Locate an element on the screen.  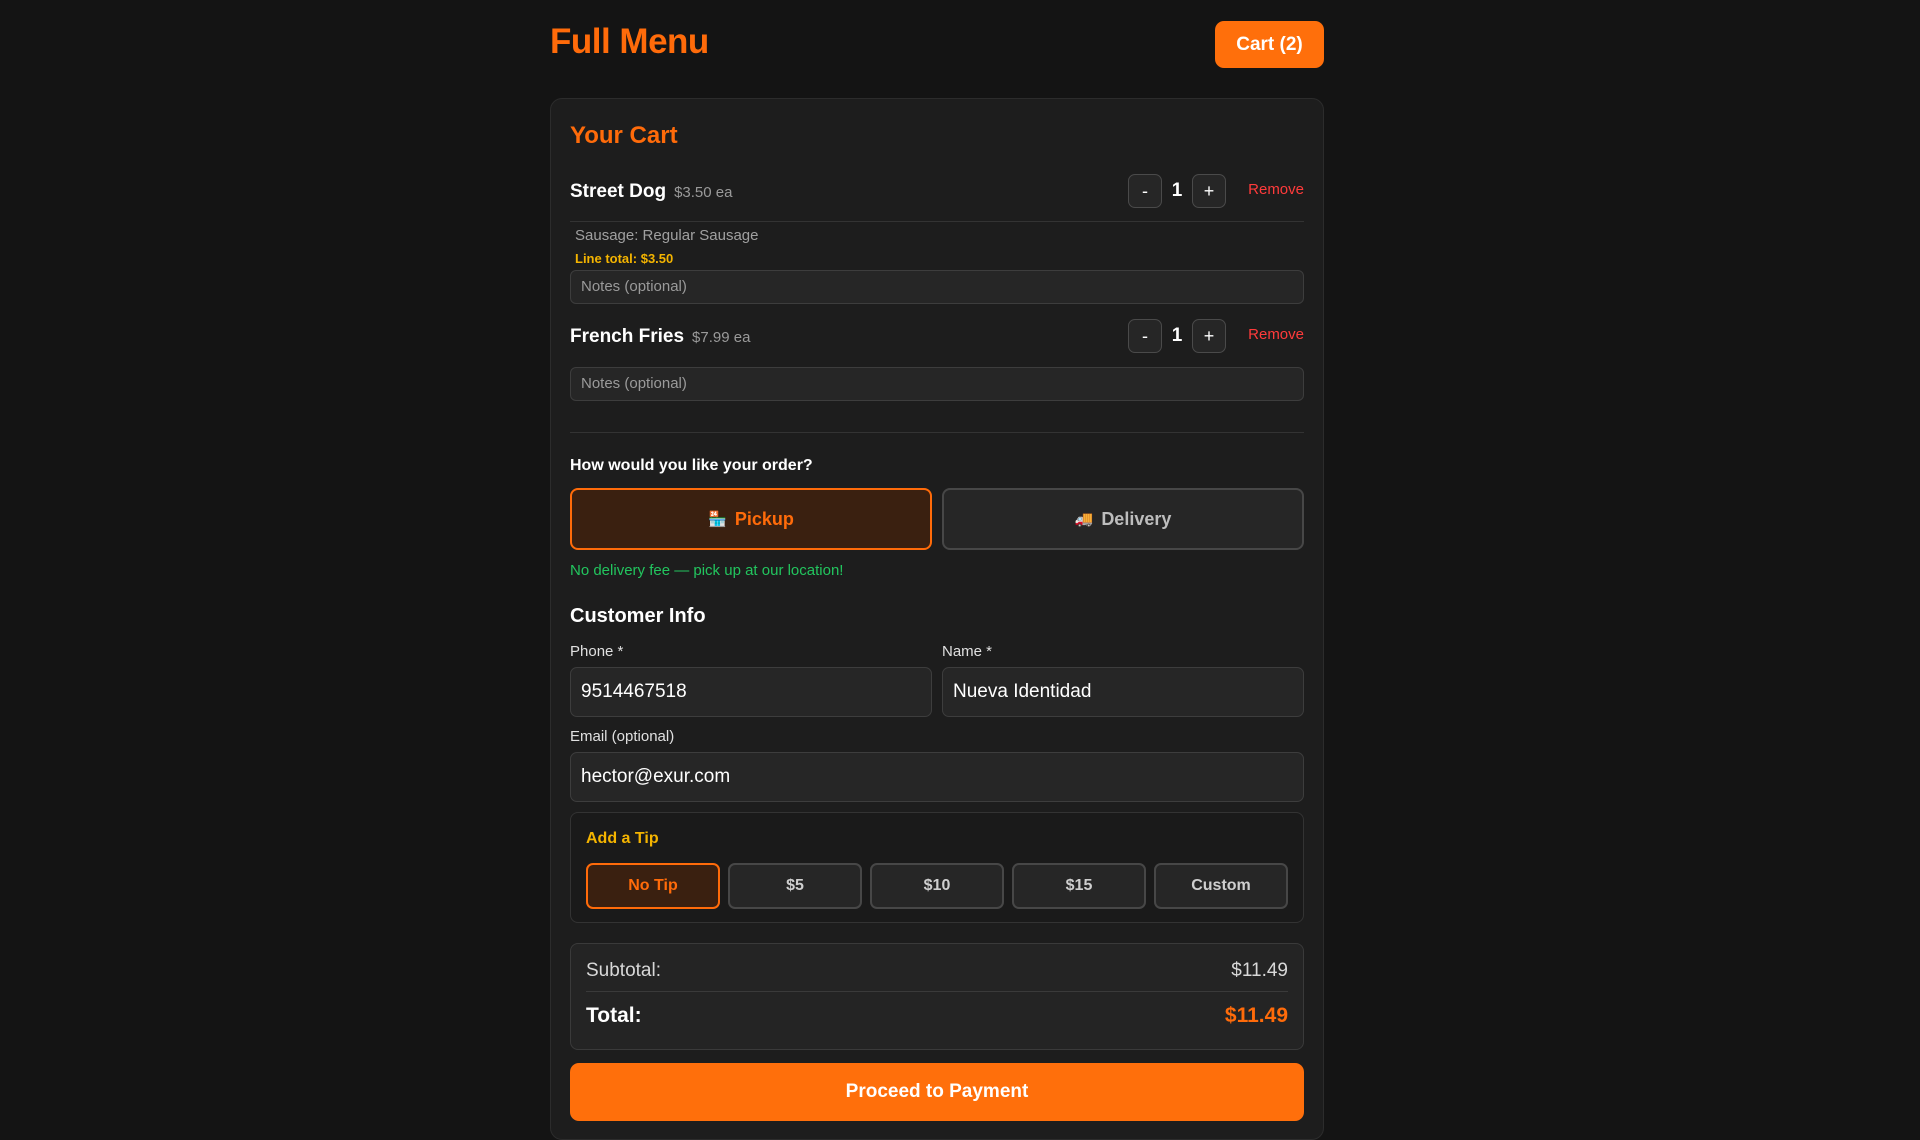
store-icon: 🏪 is located at coordinates (717, 519).